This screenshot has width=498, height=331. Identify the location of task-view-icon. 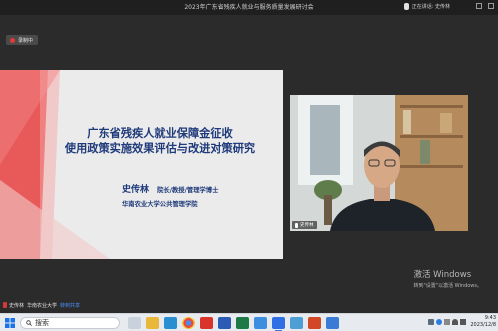
(134, 323).